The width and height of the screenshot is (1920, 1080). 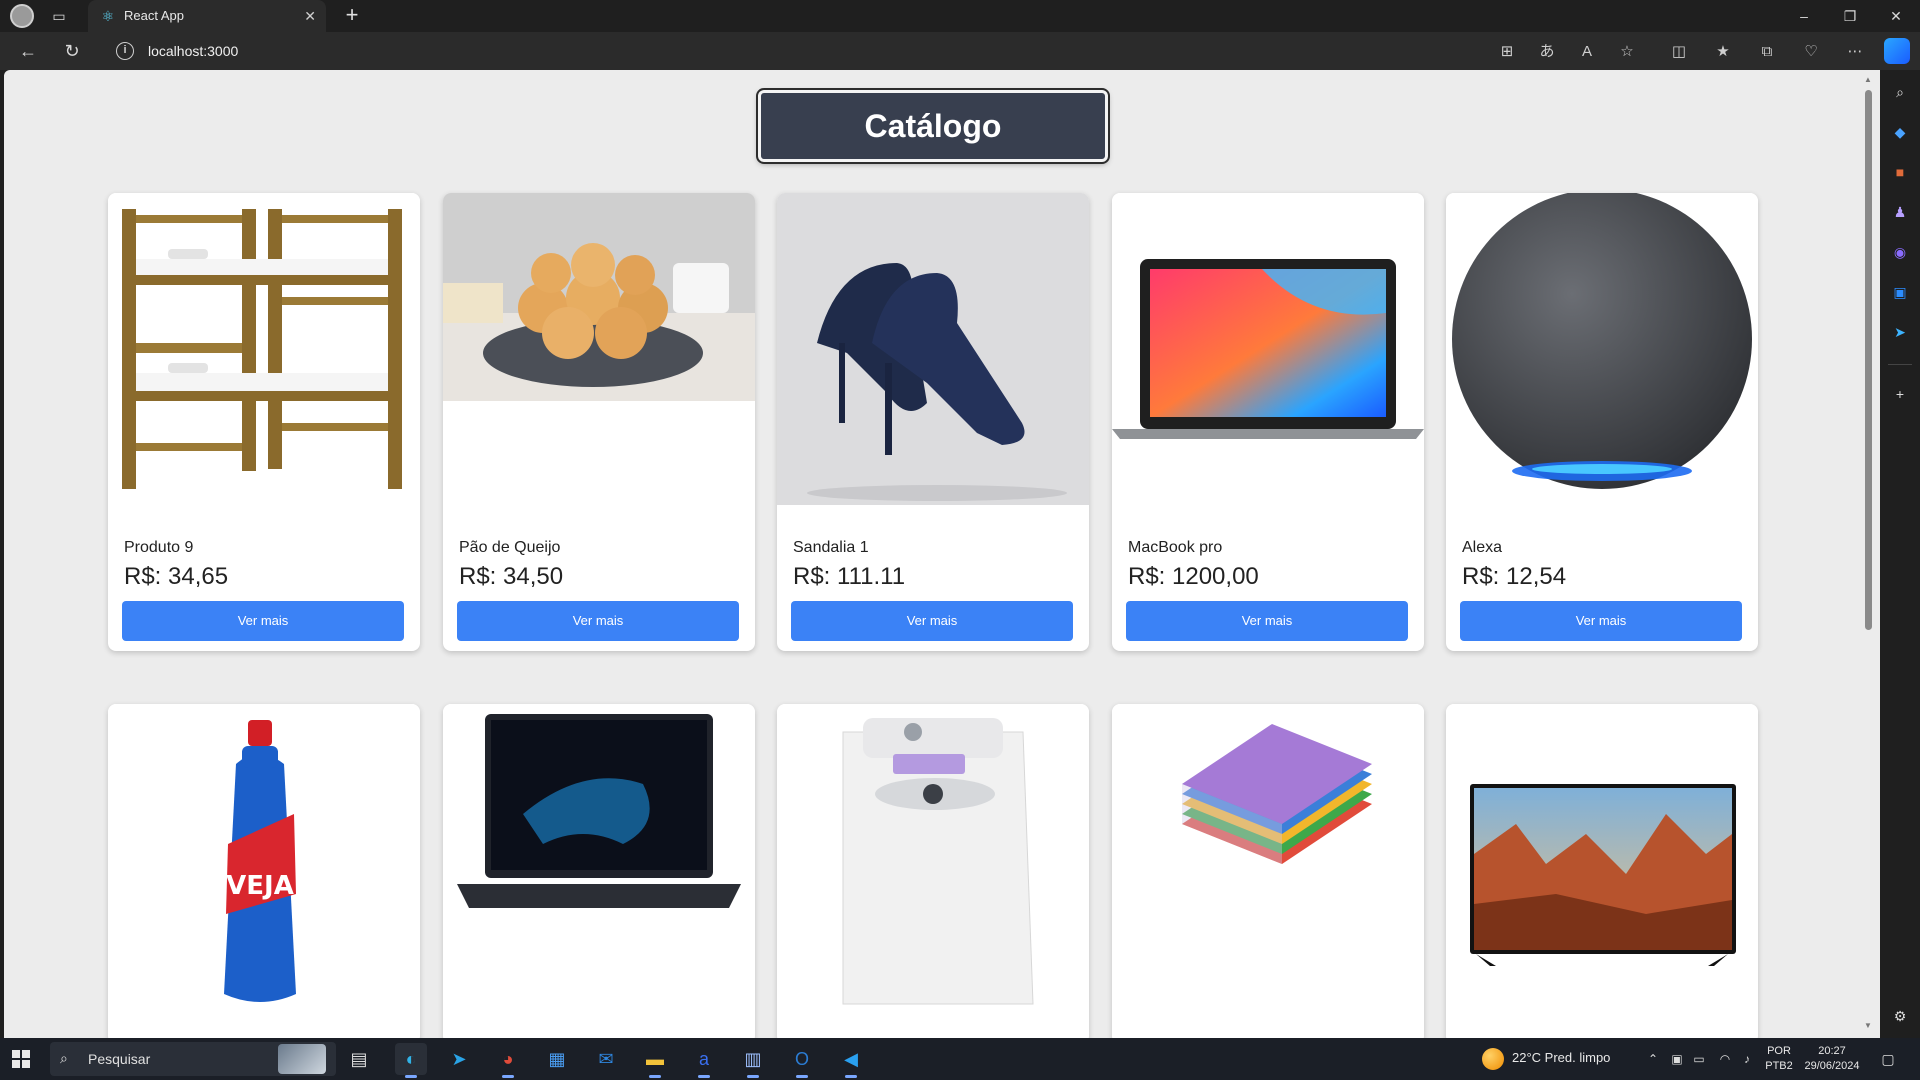 What do you see at coordinates (64, 1058) in the screenshot?
I see `search-icon: ⌕` at bounding box center [64, 1058].